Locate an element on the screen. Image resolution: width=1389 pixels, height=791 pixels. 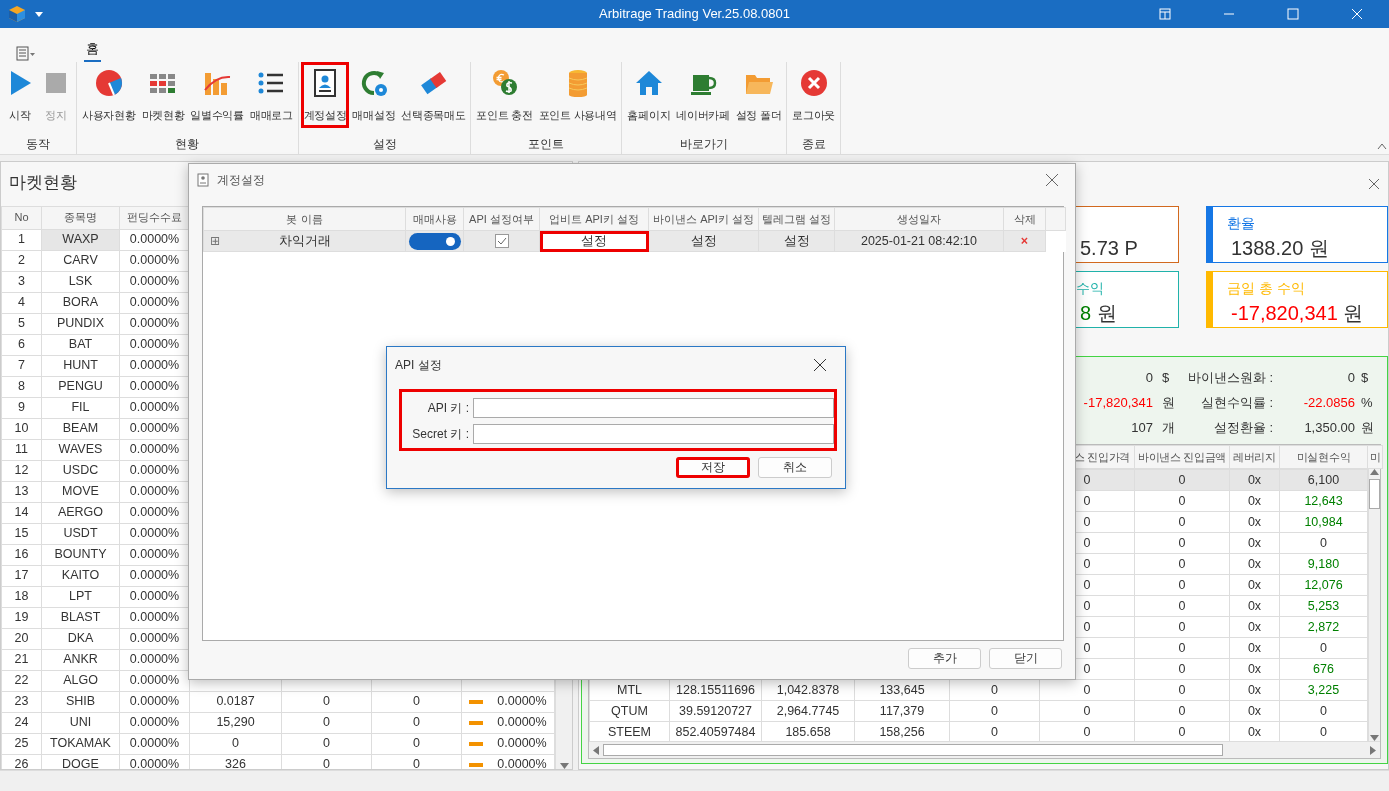
summary-label: 바이낸스원화 : is located at coordinates (1229, 377).